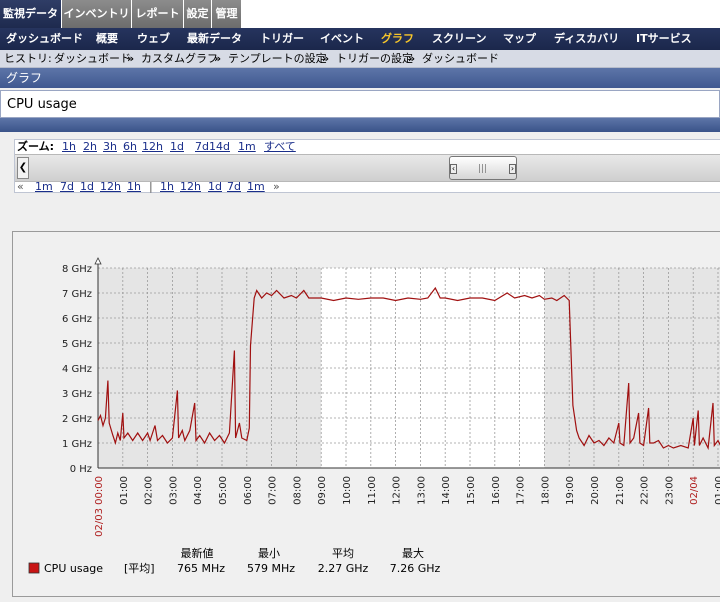  Describe the element at coordinates (152, 147) in the screenshot. I see `zoom-option-4: 12h` at that location.